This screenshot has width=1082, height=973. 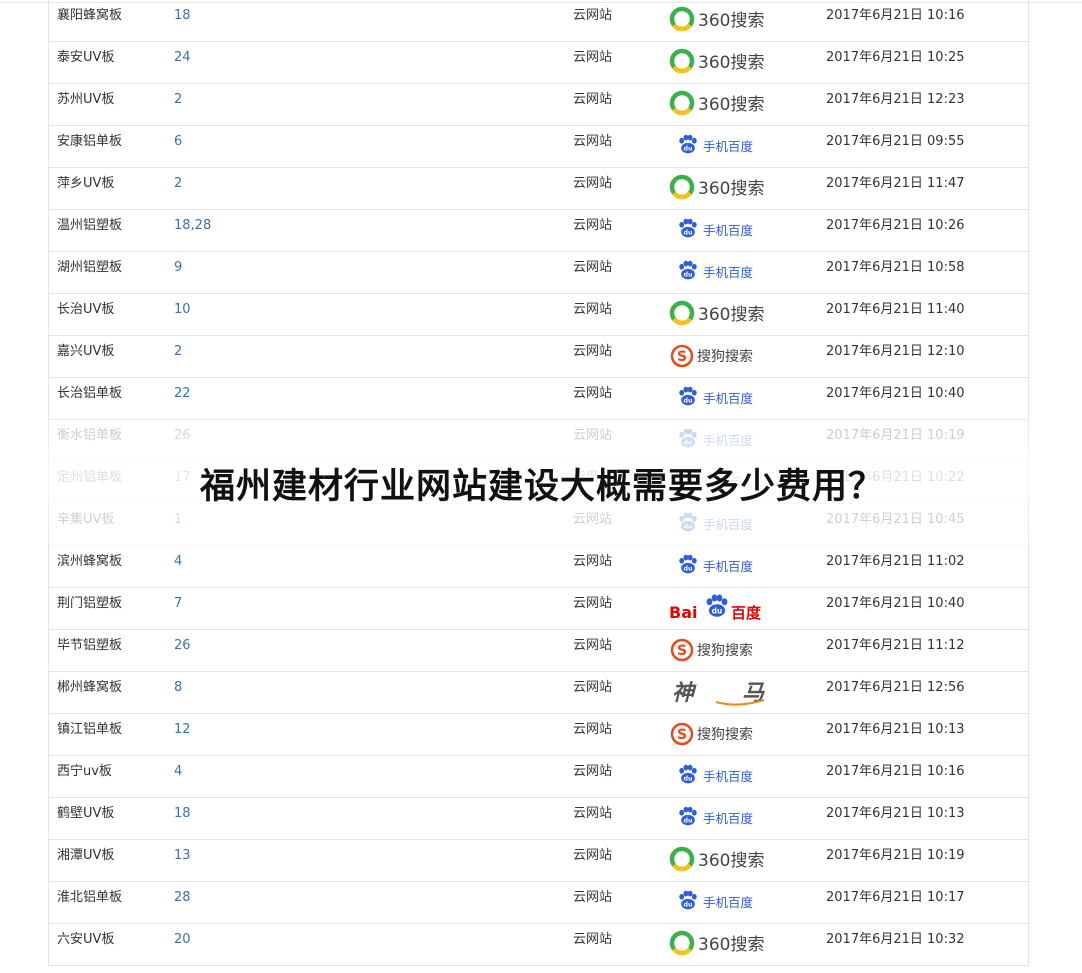 What do you see at coordinates (725, 356) in the screenshot?
I see `sogou-label: 搜狗搜索` at bounding box center [725, 356].